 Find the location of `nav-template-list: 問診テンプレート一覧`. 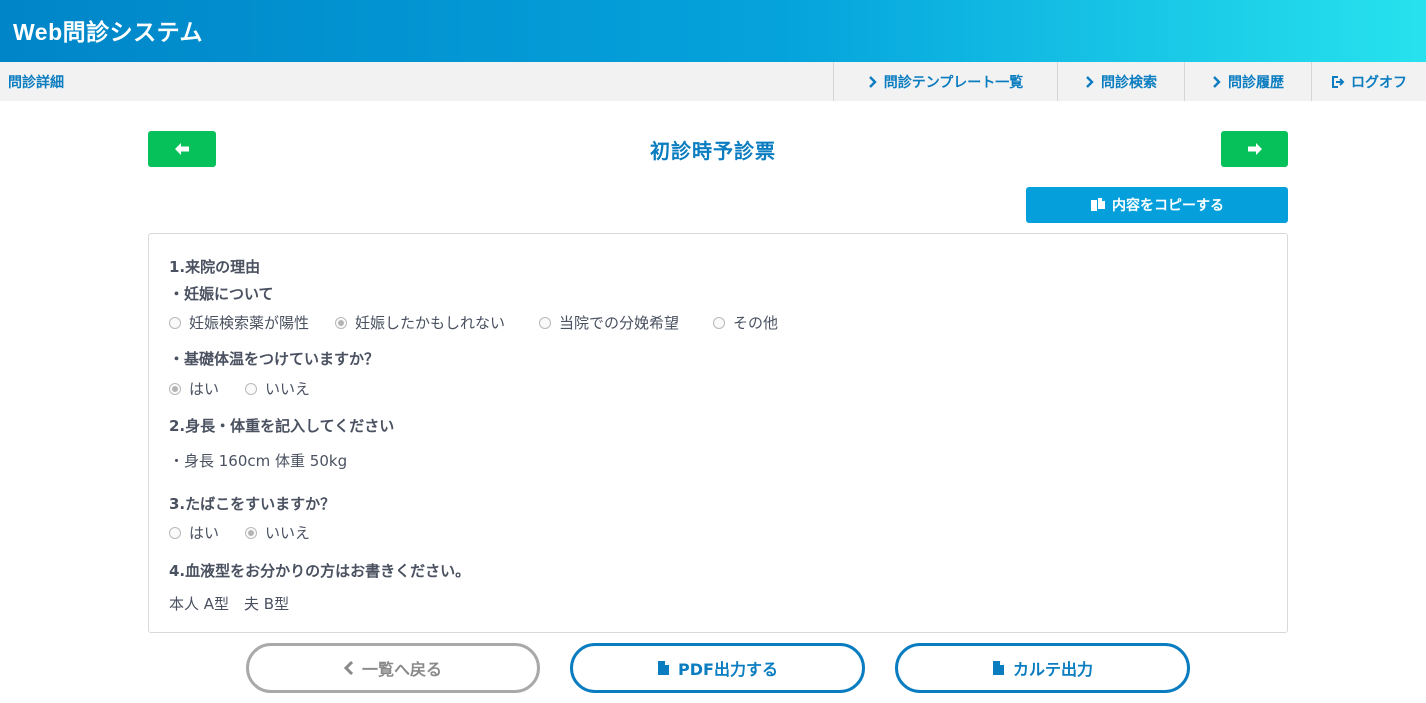

nav-template-list: 問診テンプレート一覧 is located at coordinates (945, 81).